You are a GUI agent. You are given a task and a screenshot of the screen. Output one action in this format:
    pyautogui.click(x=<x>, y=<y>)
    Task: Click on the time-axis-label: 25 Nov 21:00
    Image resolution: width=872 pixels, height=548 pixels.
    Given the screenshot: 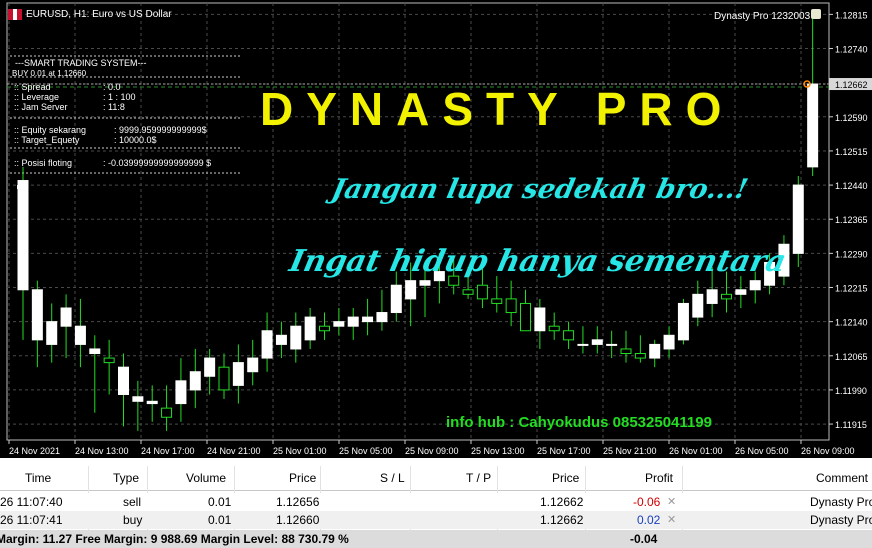 What is the action you would take?
    pyautogui.click(x=630, y=451)
    